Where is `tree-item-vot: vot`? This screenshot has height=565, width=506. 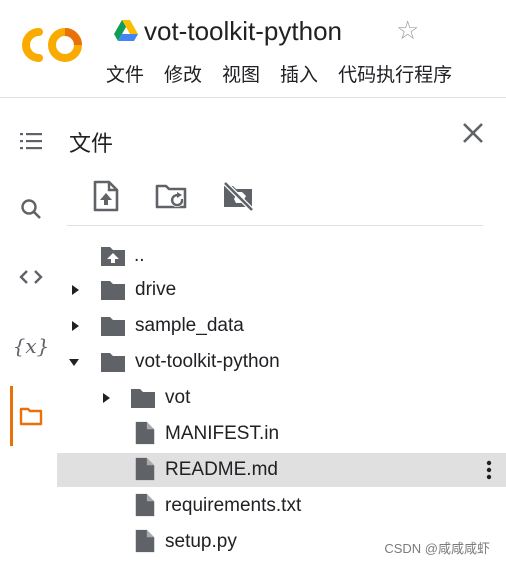
tree-item-vot: vot is located at coordinates (281, 398).